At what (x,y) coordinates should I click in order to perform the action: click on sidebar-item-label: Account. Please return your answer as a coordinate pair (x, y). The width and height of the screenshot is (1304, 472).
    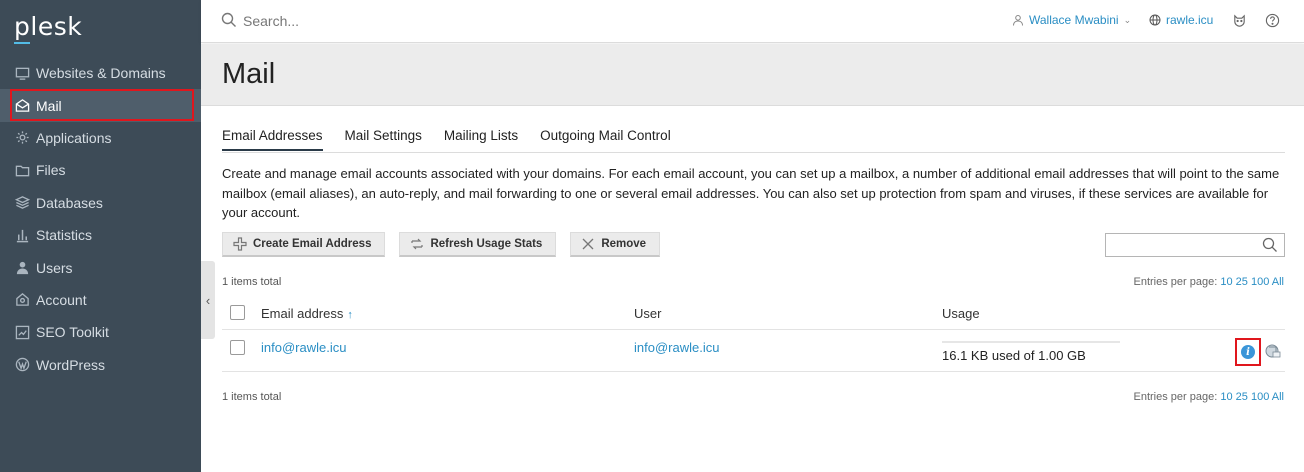
    Looking at the image, I should click on (61, 299).